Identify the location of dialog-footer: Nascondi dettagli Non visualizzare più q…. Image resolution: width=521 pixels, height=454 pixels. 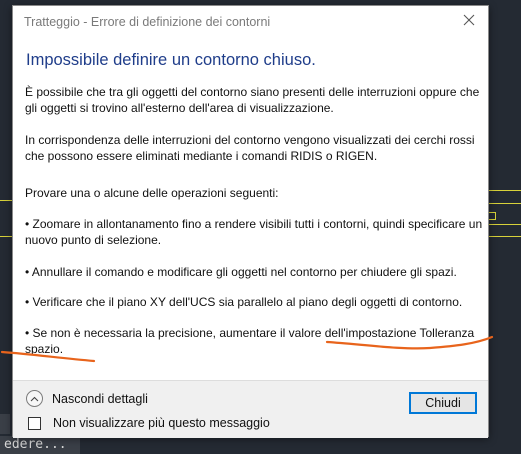
(250, 409).